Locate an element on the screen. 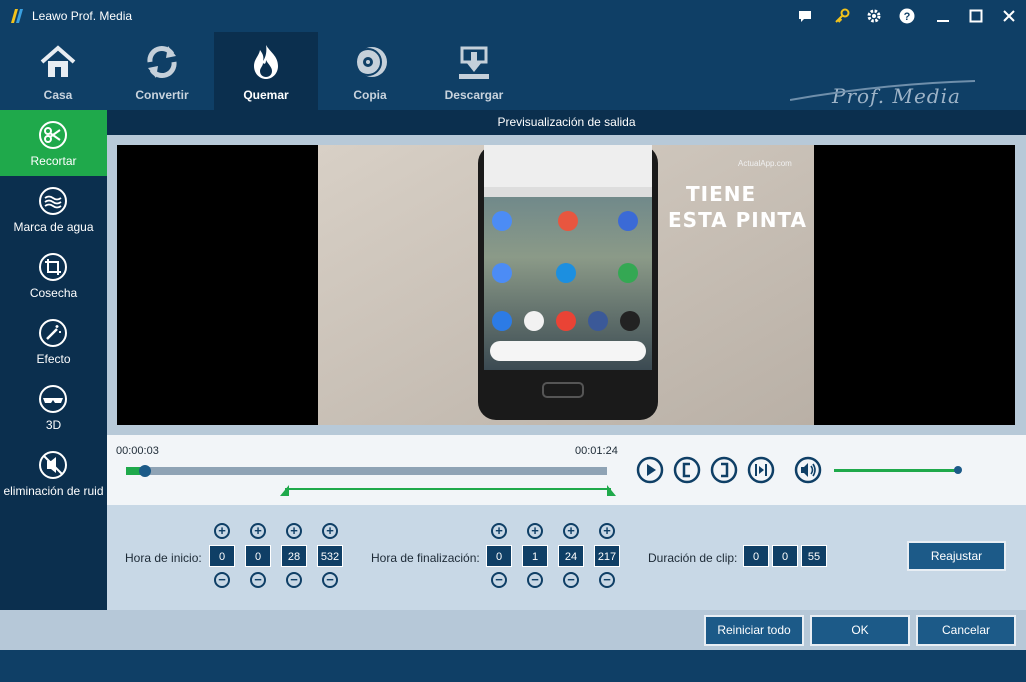  end-ms-field: 217 is located at coordinates (607, 556).